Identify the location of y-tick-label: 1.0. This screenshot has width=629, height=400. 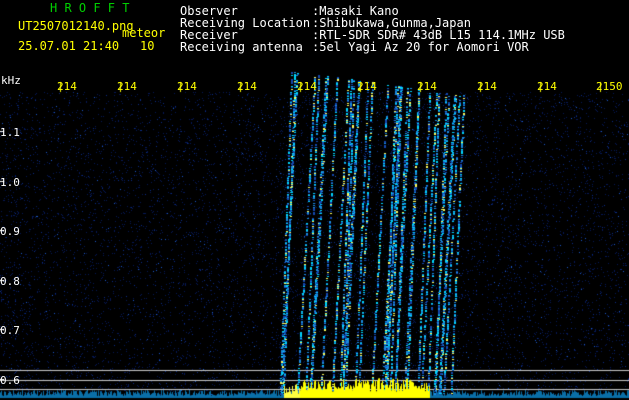
(10, 182).